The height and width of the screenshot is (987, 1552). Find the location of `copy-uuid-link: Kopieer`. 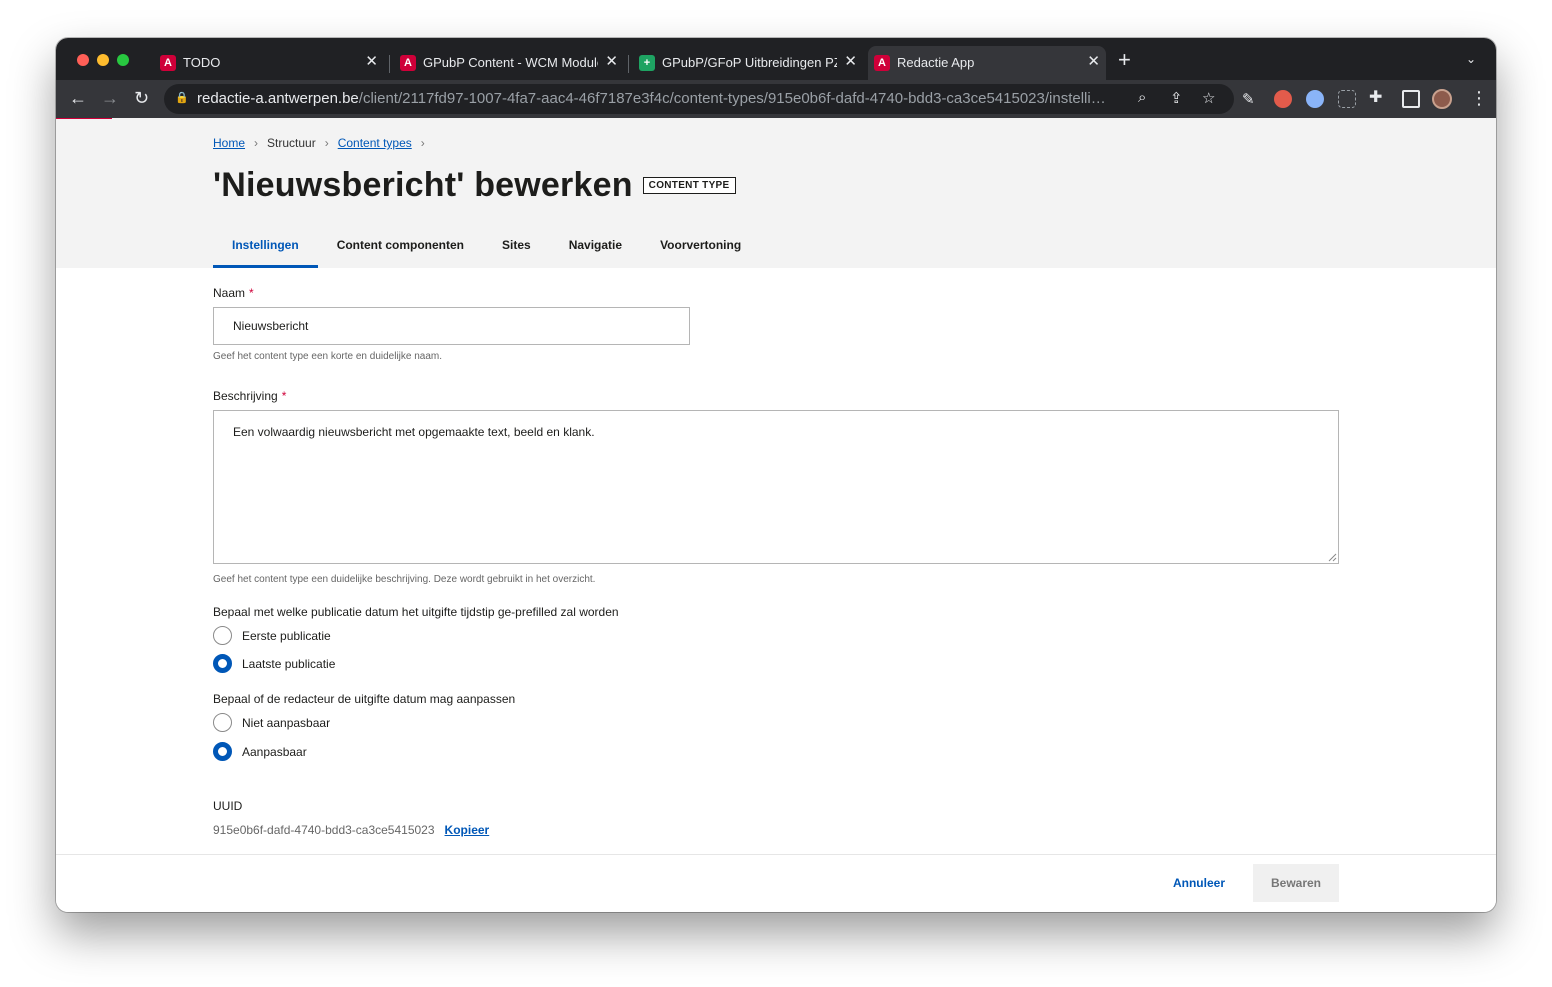

copy-uuid-link: Kopieer is located at coordinates (467, 830).